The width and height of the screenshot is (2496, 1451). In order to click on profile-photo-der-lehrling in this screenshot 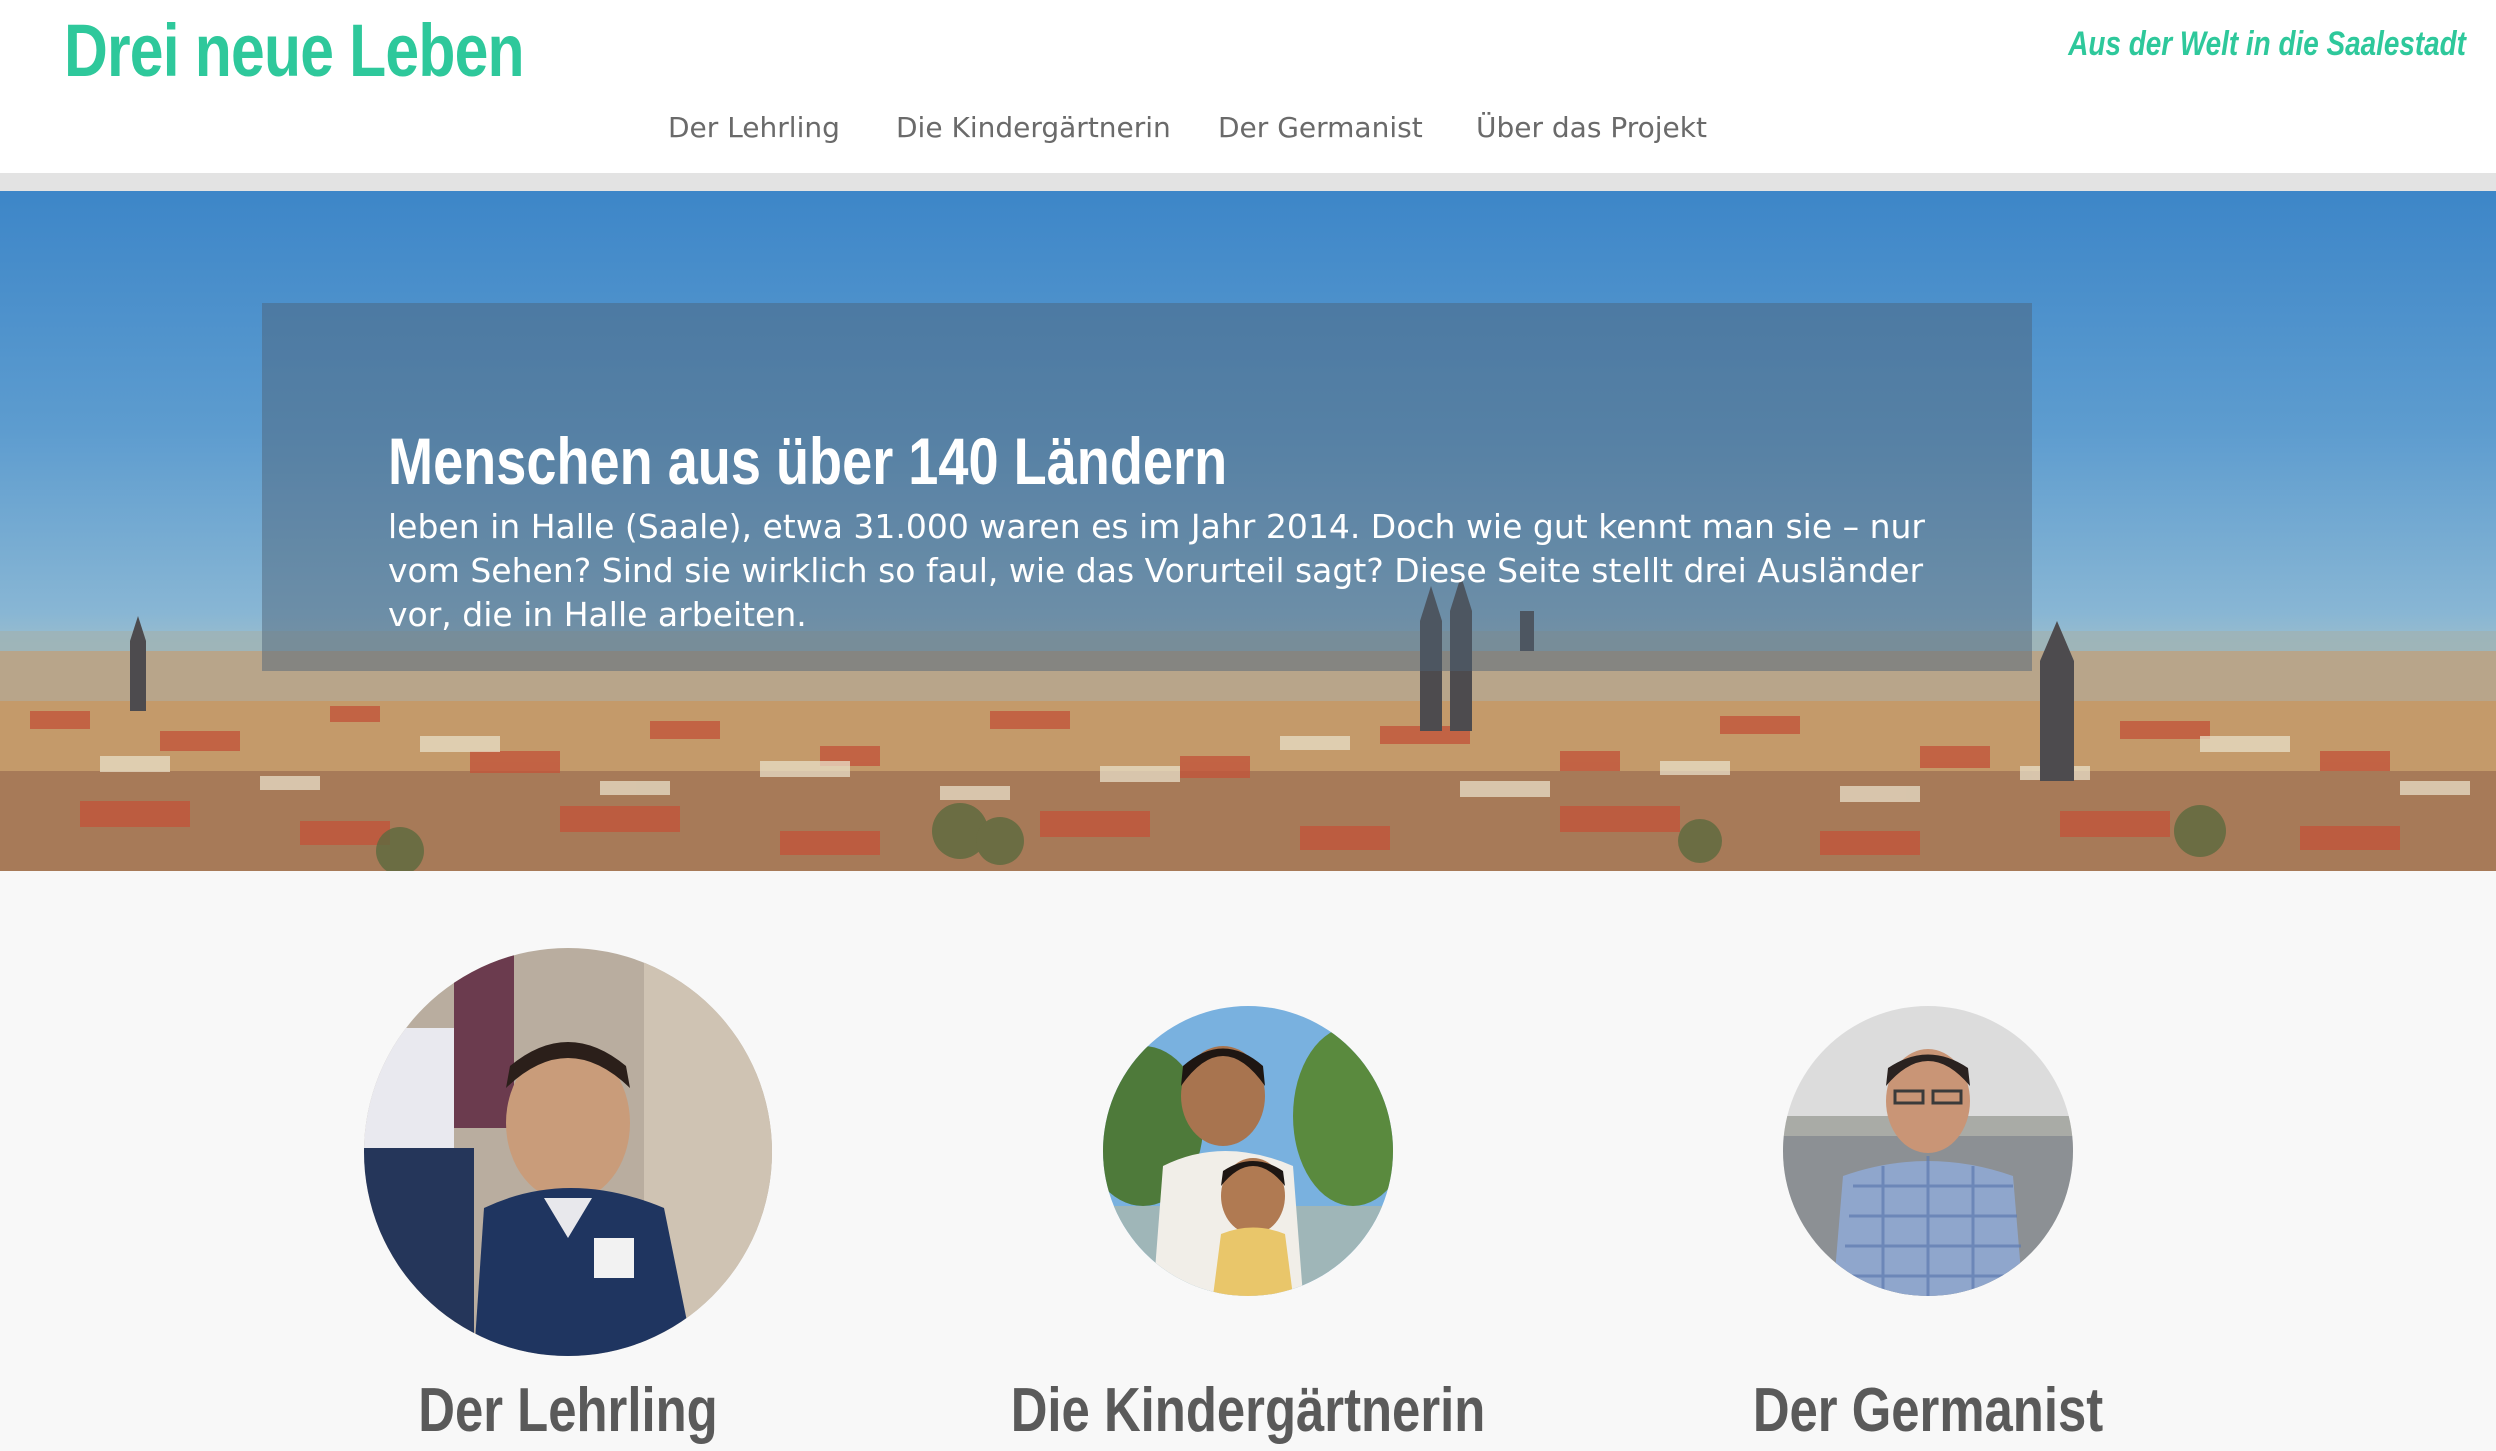, I will do `click(568, 1152)`.